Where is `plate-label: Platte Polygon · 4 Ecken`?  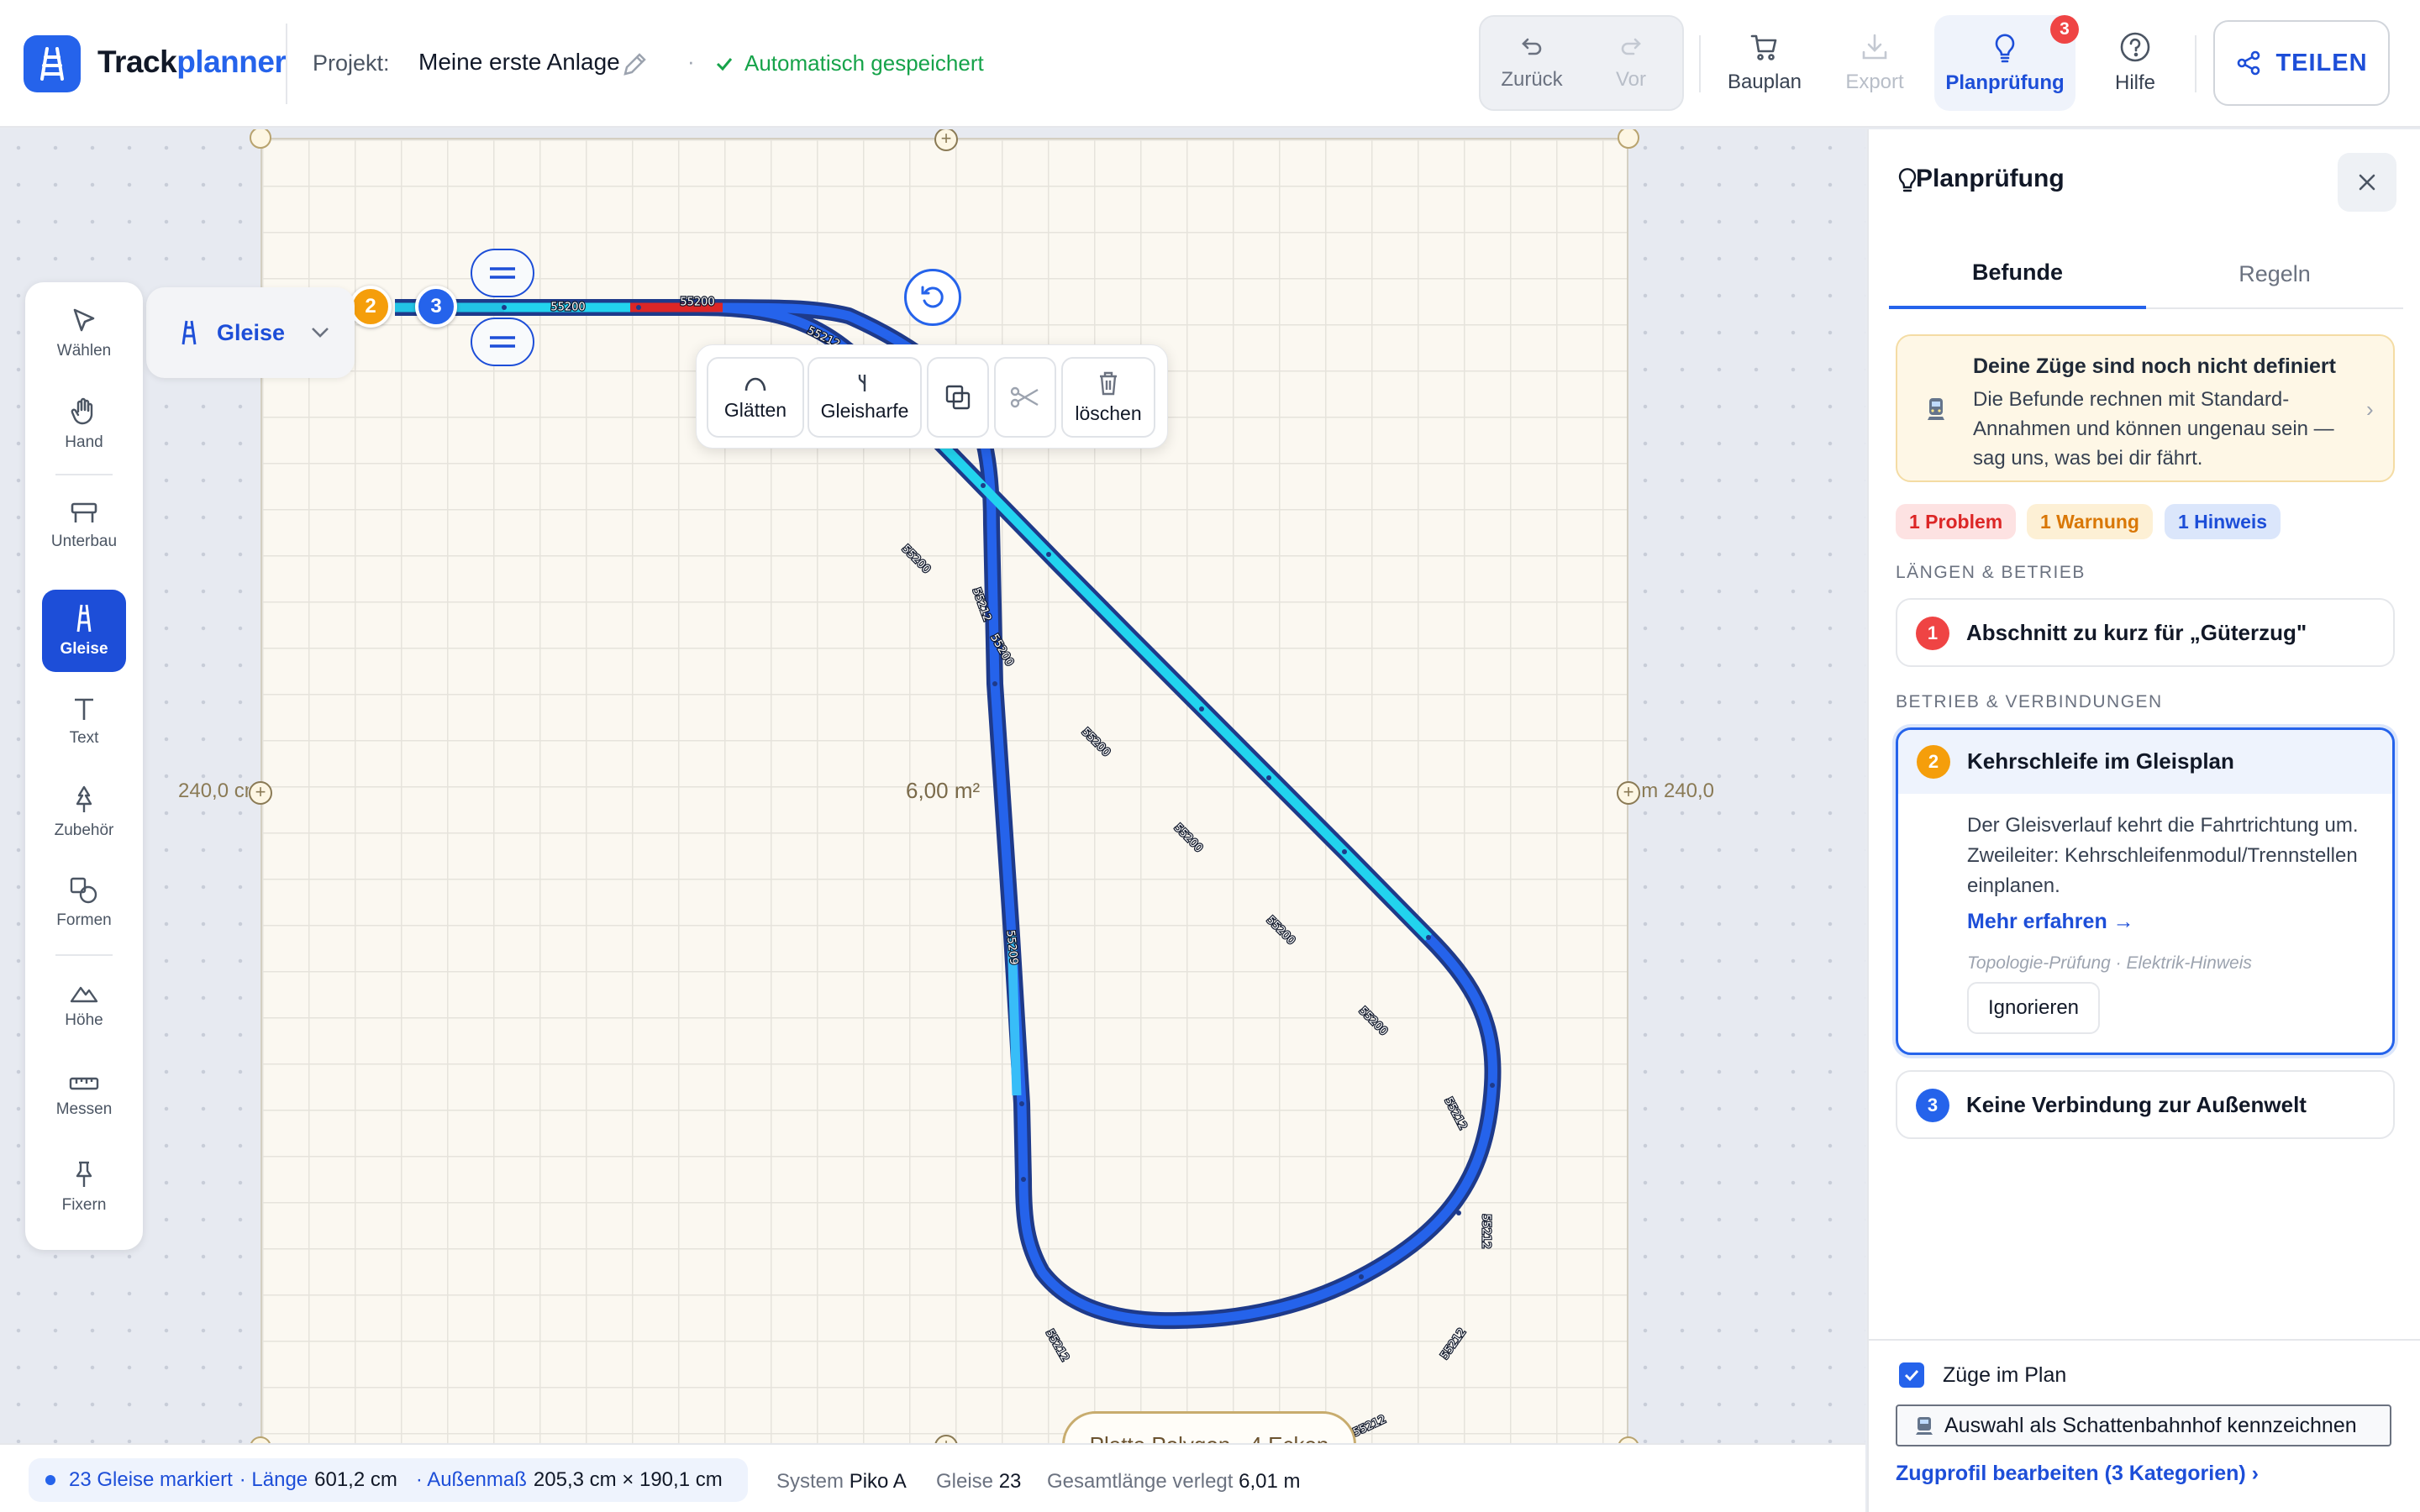 plate-label: Platte Polygon · 4 Ecken is located at coordinates (1209, 1427).